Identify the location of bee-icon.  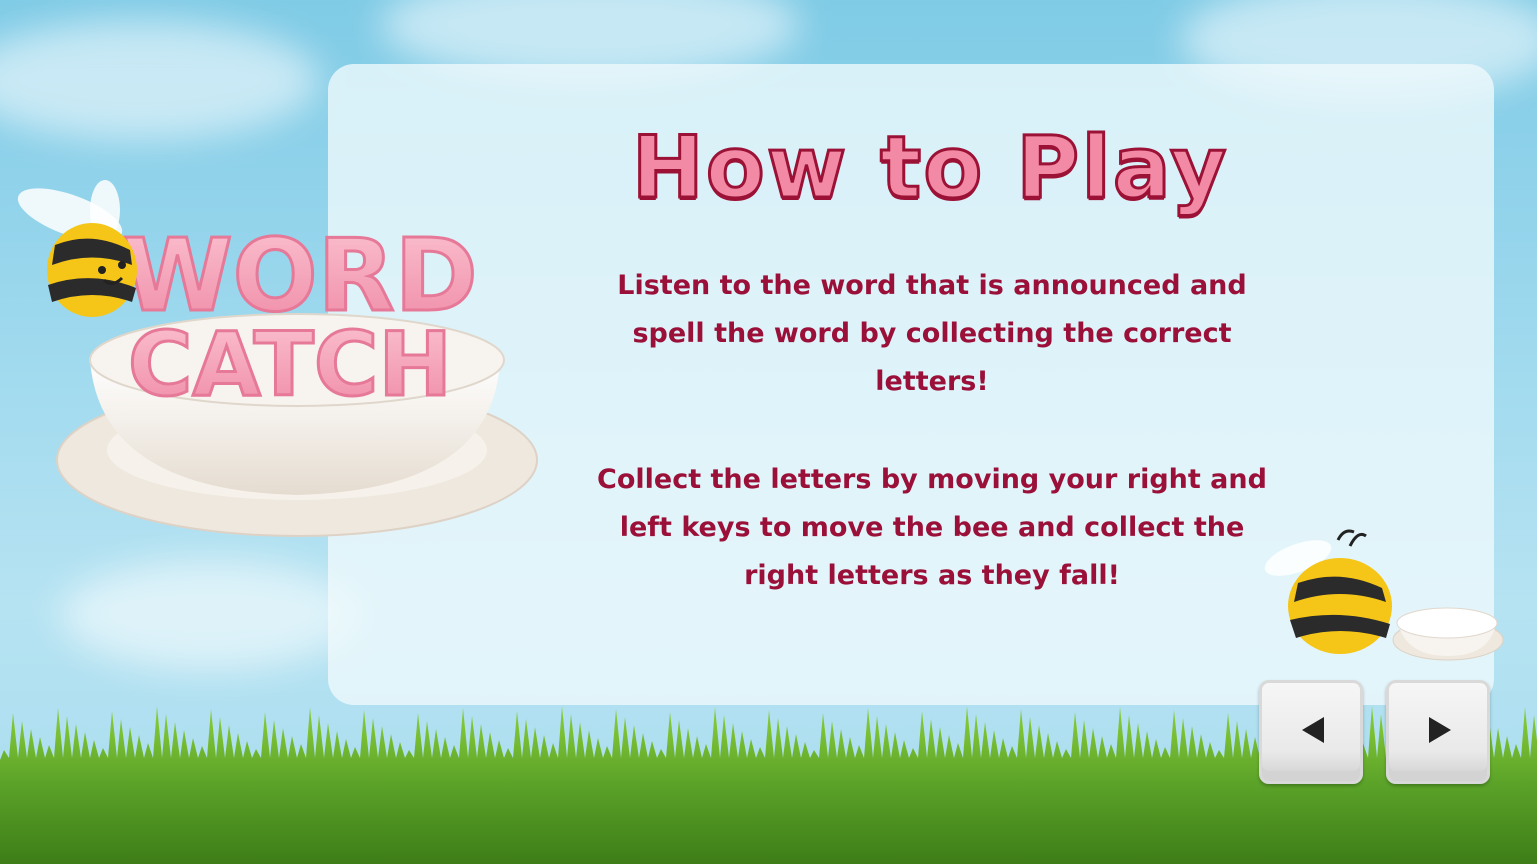
(77, 248).